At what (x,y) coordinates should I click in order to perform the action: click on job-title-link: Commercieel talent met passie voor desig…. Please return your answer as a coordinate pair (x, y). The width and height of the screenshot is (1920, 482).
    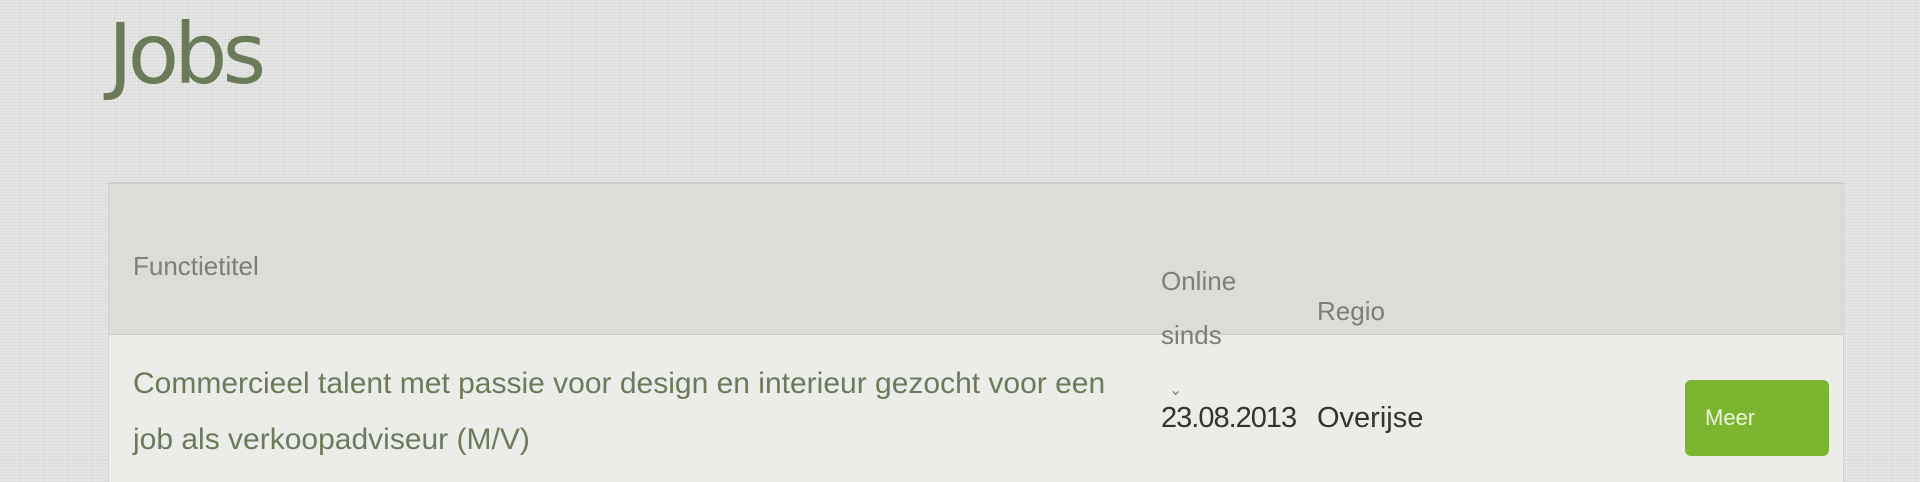
    Looking at the image, I should click on (628, 412).